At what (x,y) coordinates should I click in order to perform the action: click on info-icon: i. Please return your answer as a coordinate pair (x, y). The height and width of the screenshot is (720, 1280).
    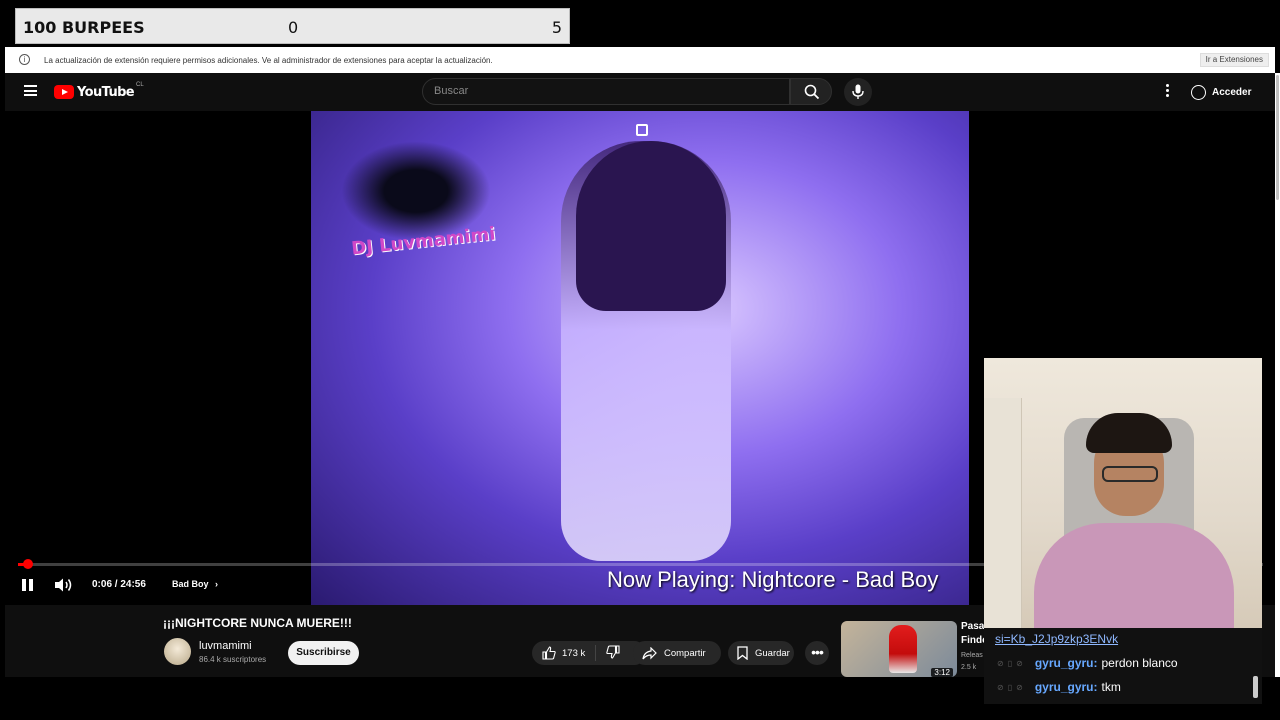
    Looking at the image, I should click on (24, 59).